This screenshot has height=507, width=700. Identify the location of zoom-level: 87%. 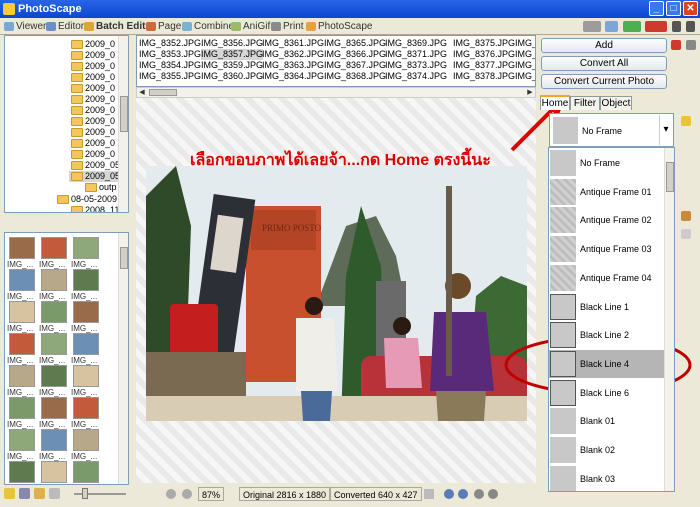
(211, 494).